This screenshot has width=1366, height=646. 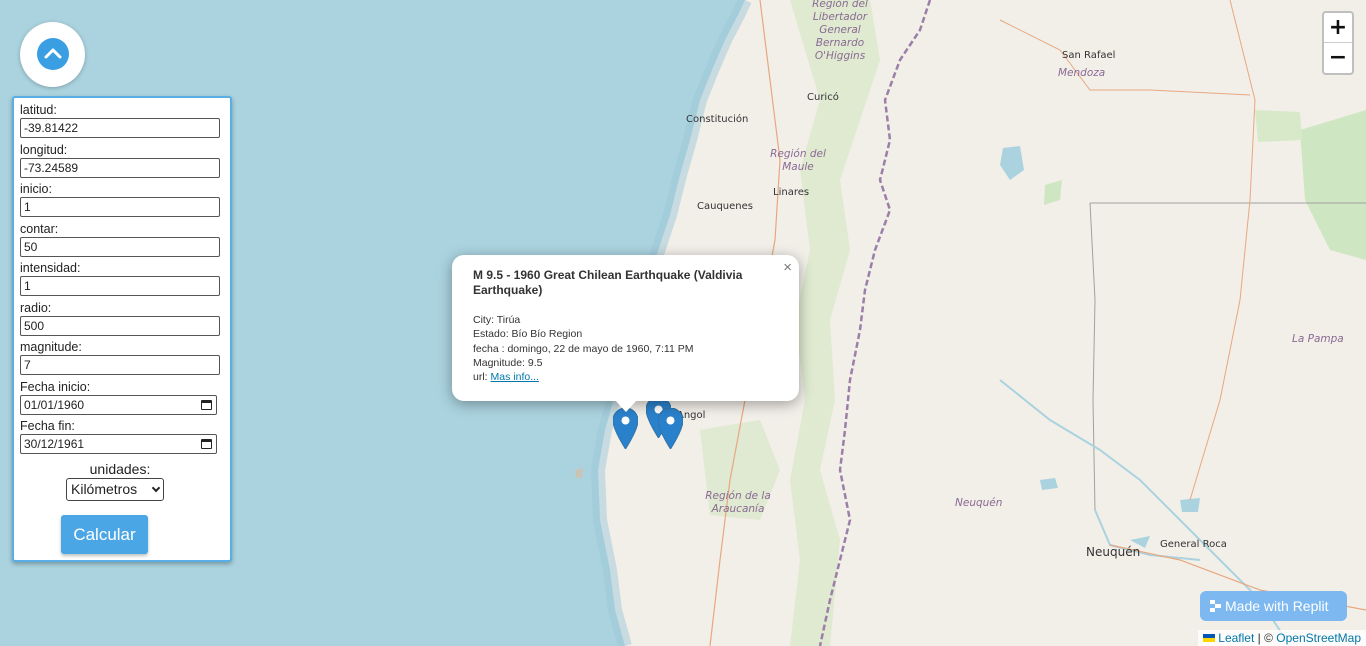 I want to click on start-field: inicio: 1, so click(x=120, y=202).